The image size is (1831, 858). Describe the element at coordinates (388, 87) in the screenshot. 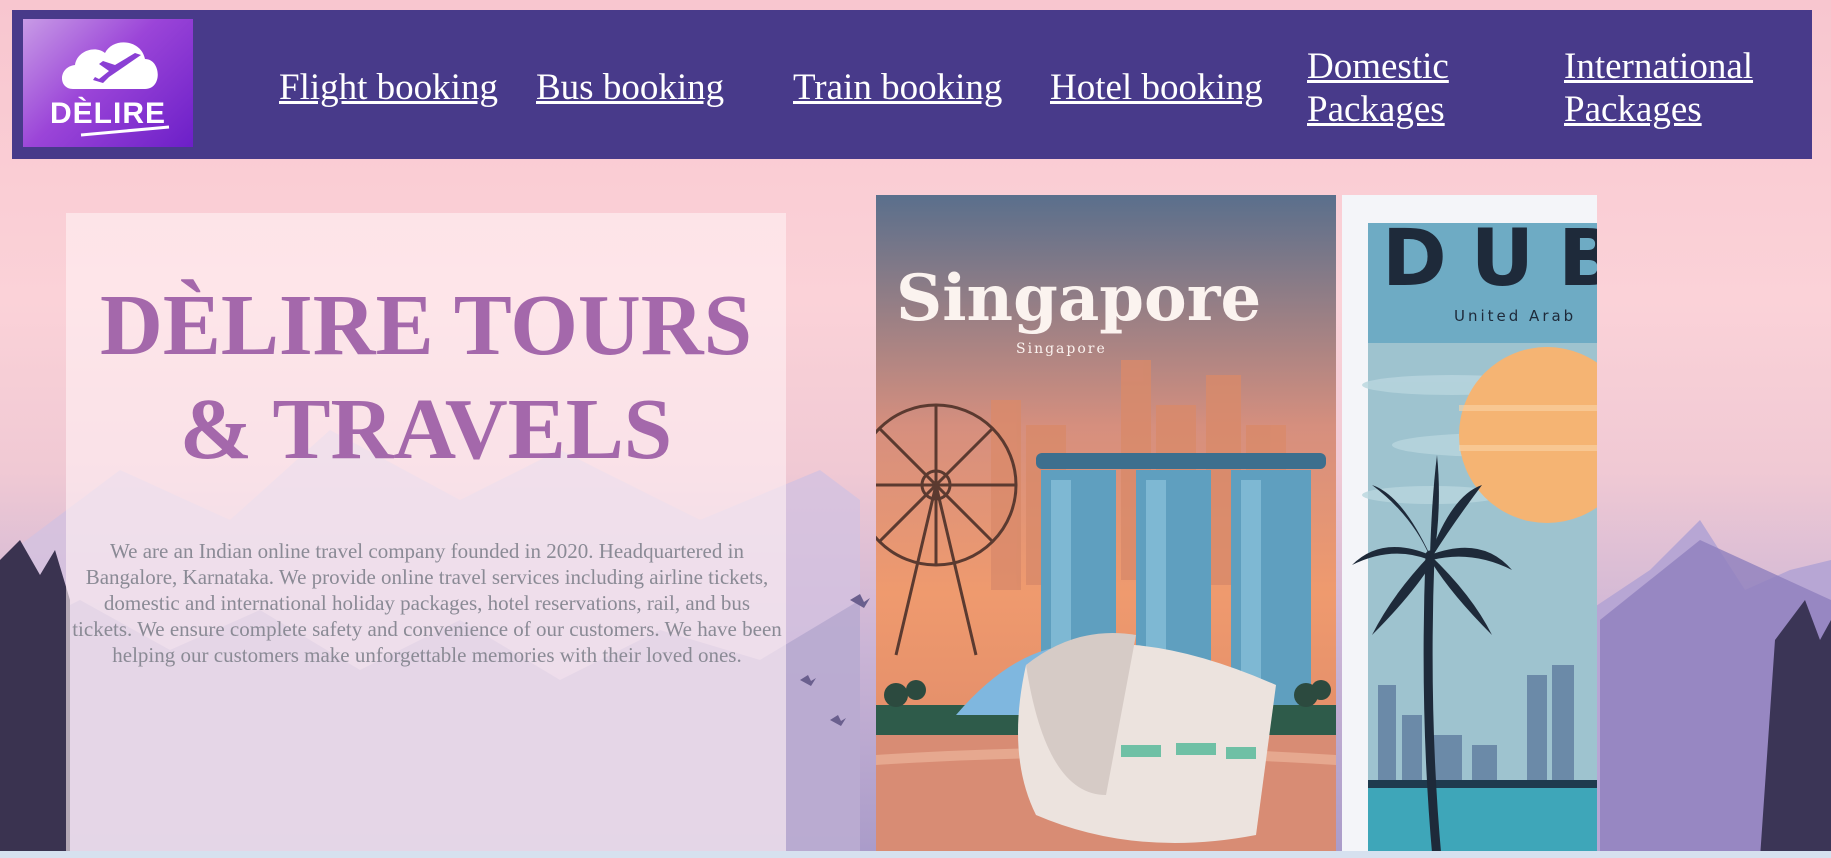

I see `nav-flight-booking: Flight booking` at that location.